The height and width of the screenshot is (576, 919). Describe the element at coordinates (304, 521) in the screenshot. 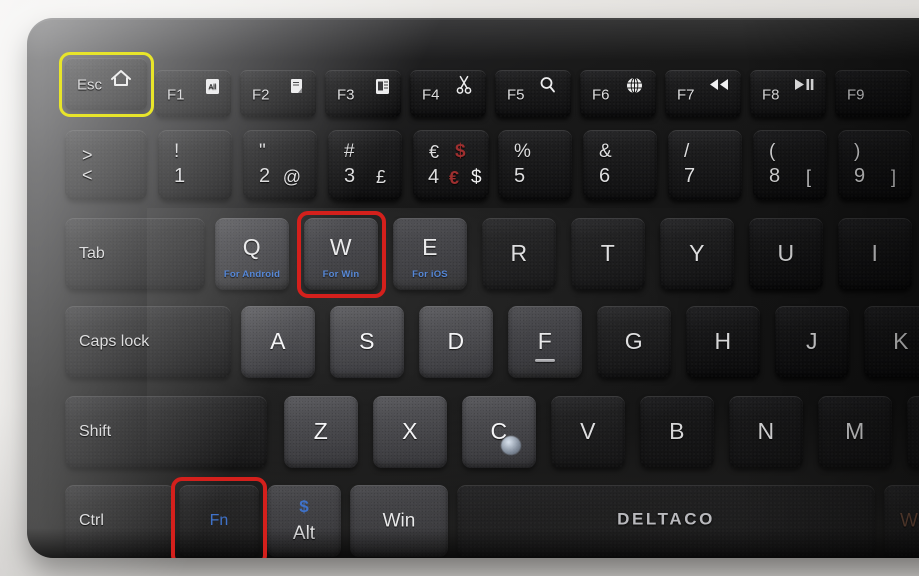

I see `alt-key: $ Alt` at that location.